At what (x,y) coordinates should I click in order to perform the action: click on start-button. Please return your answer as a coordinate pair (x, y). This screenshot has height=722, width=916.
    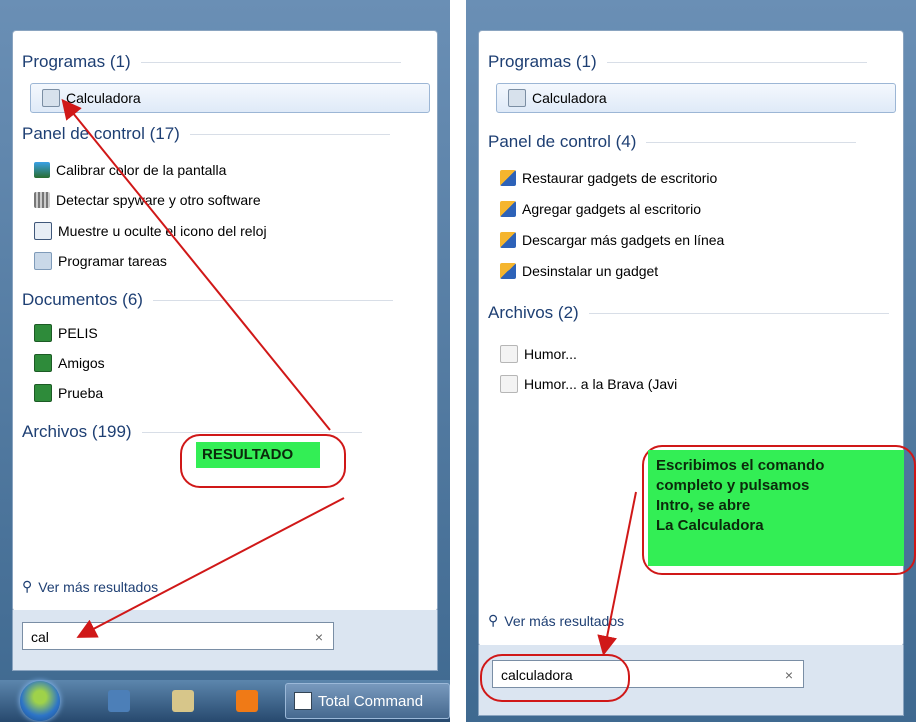
    Looking at the image, I should click on (40, 701).